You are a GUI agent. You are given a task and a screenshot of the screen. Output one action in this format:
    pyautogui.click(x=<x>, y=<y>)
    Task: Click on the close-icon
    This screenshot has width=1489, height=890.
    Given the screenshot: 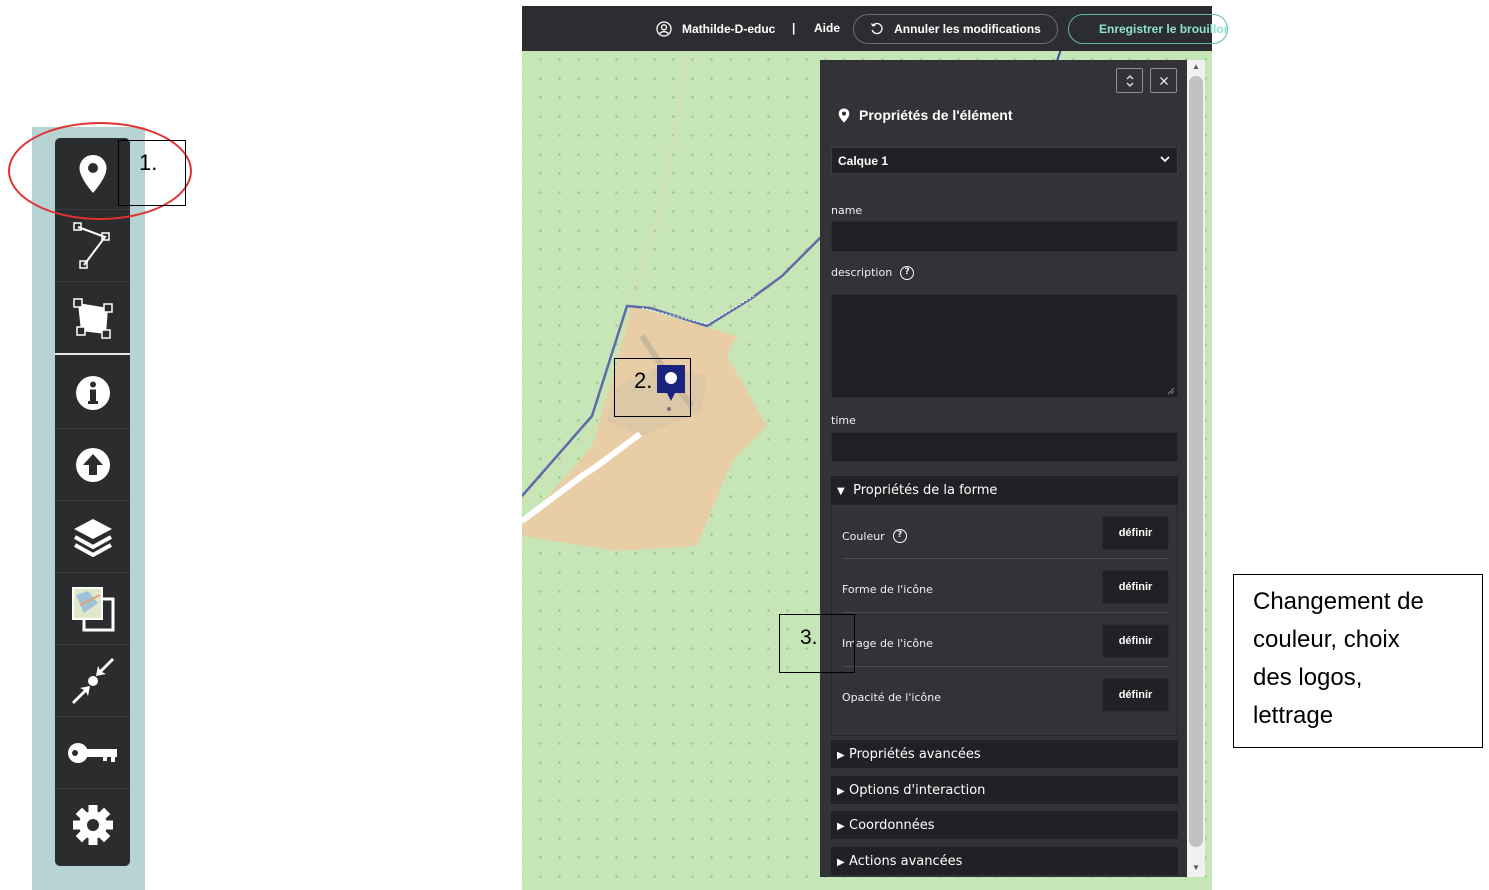 What is the action you would take?
    pyautogui.click(x=1163, y=80)
    